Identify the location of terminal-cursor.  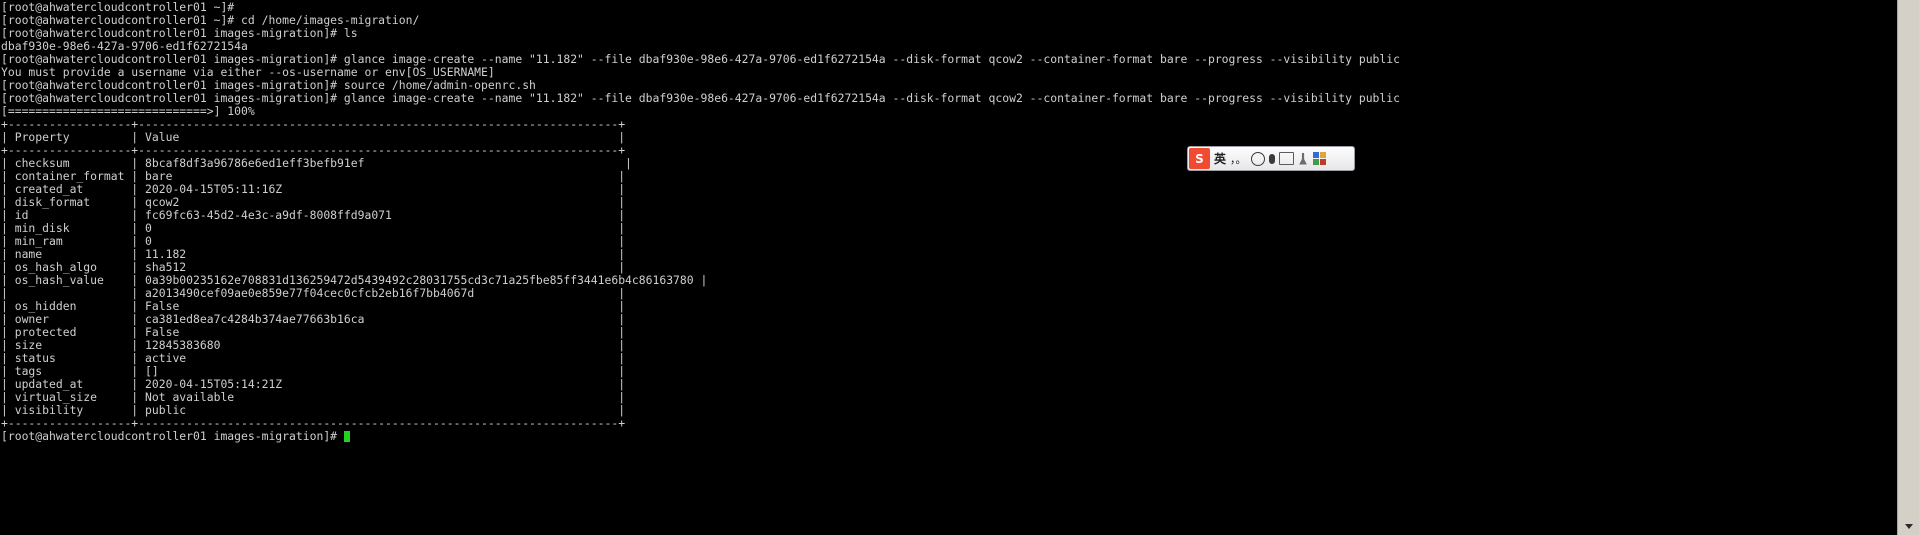
(347, 436).